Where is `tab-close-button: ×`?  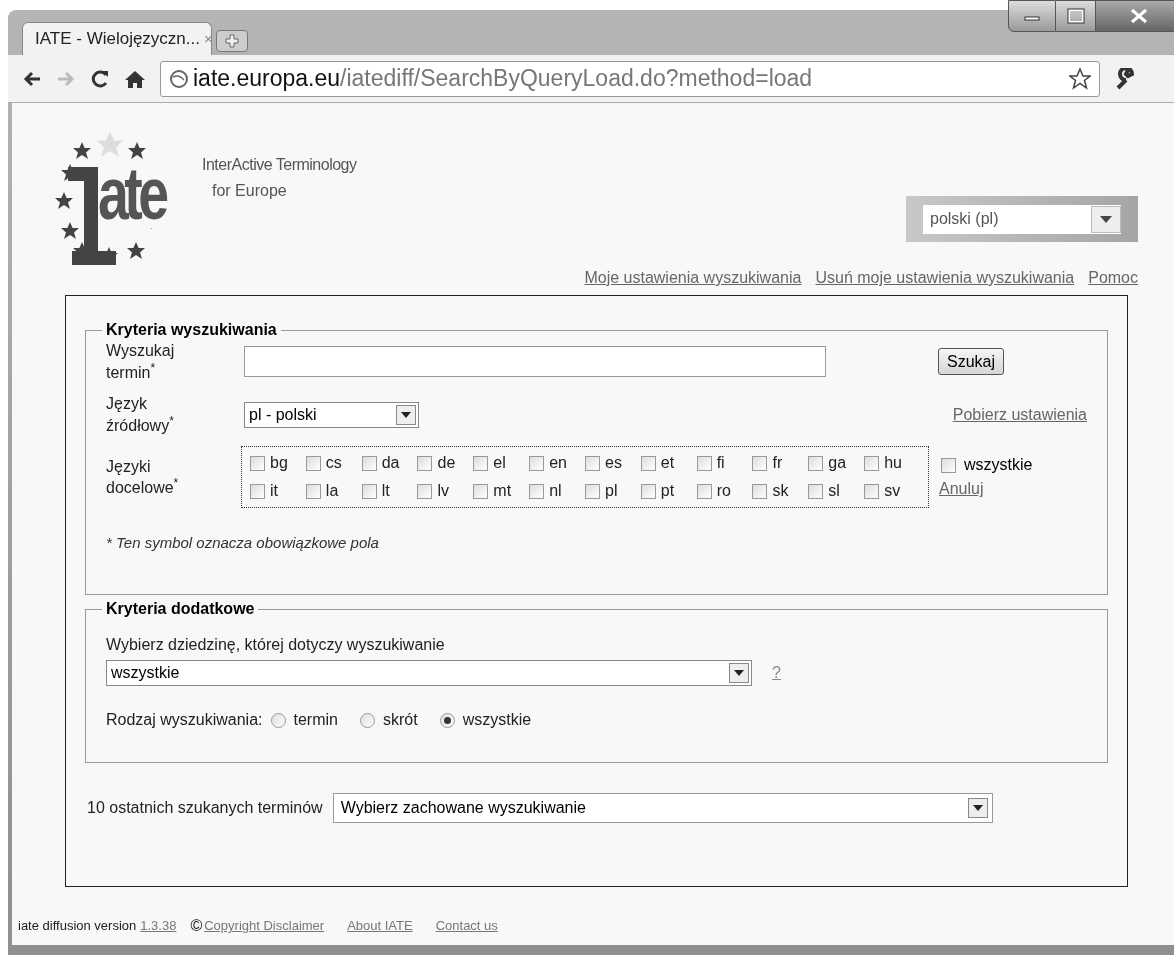
tab-close-button: × is located at coordinates (208, 39).